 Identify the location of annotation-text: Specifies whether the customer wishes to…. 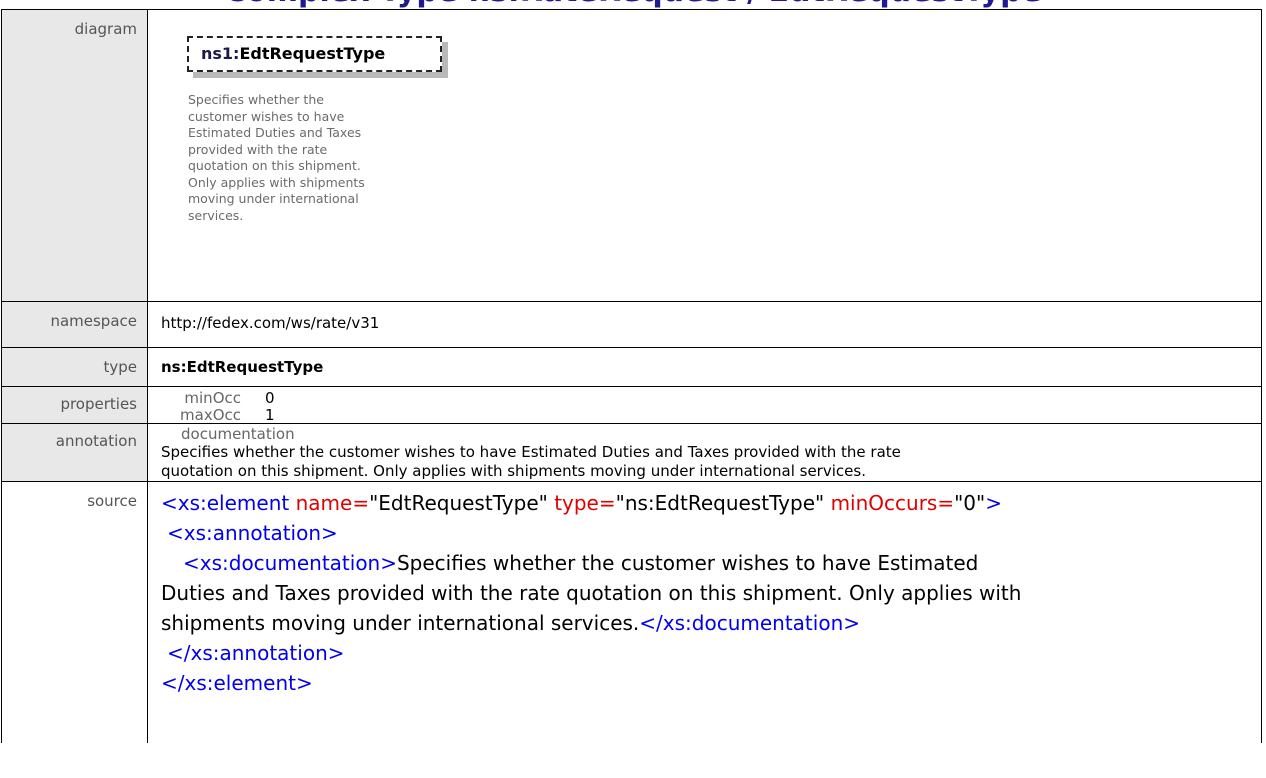
(711, 462).